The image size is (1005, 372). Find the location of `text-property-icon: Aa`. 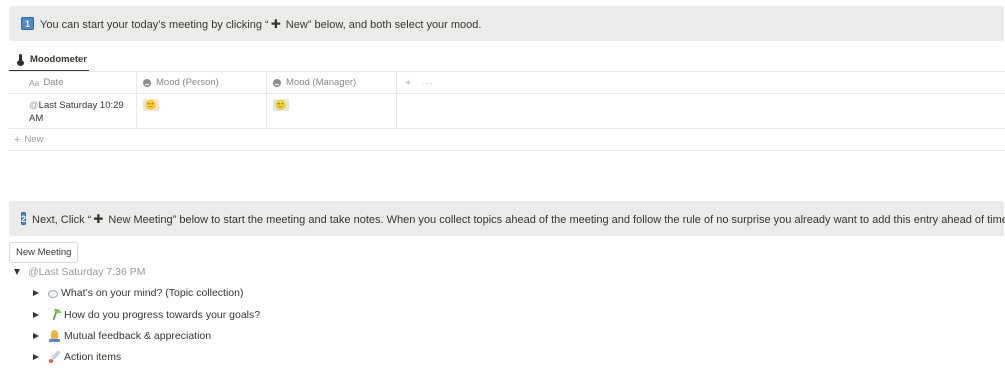

text-property-icon: Aa is located at coordinates (34, 82).